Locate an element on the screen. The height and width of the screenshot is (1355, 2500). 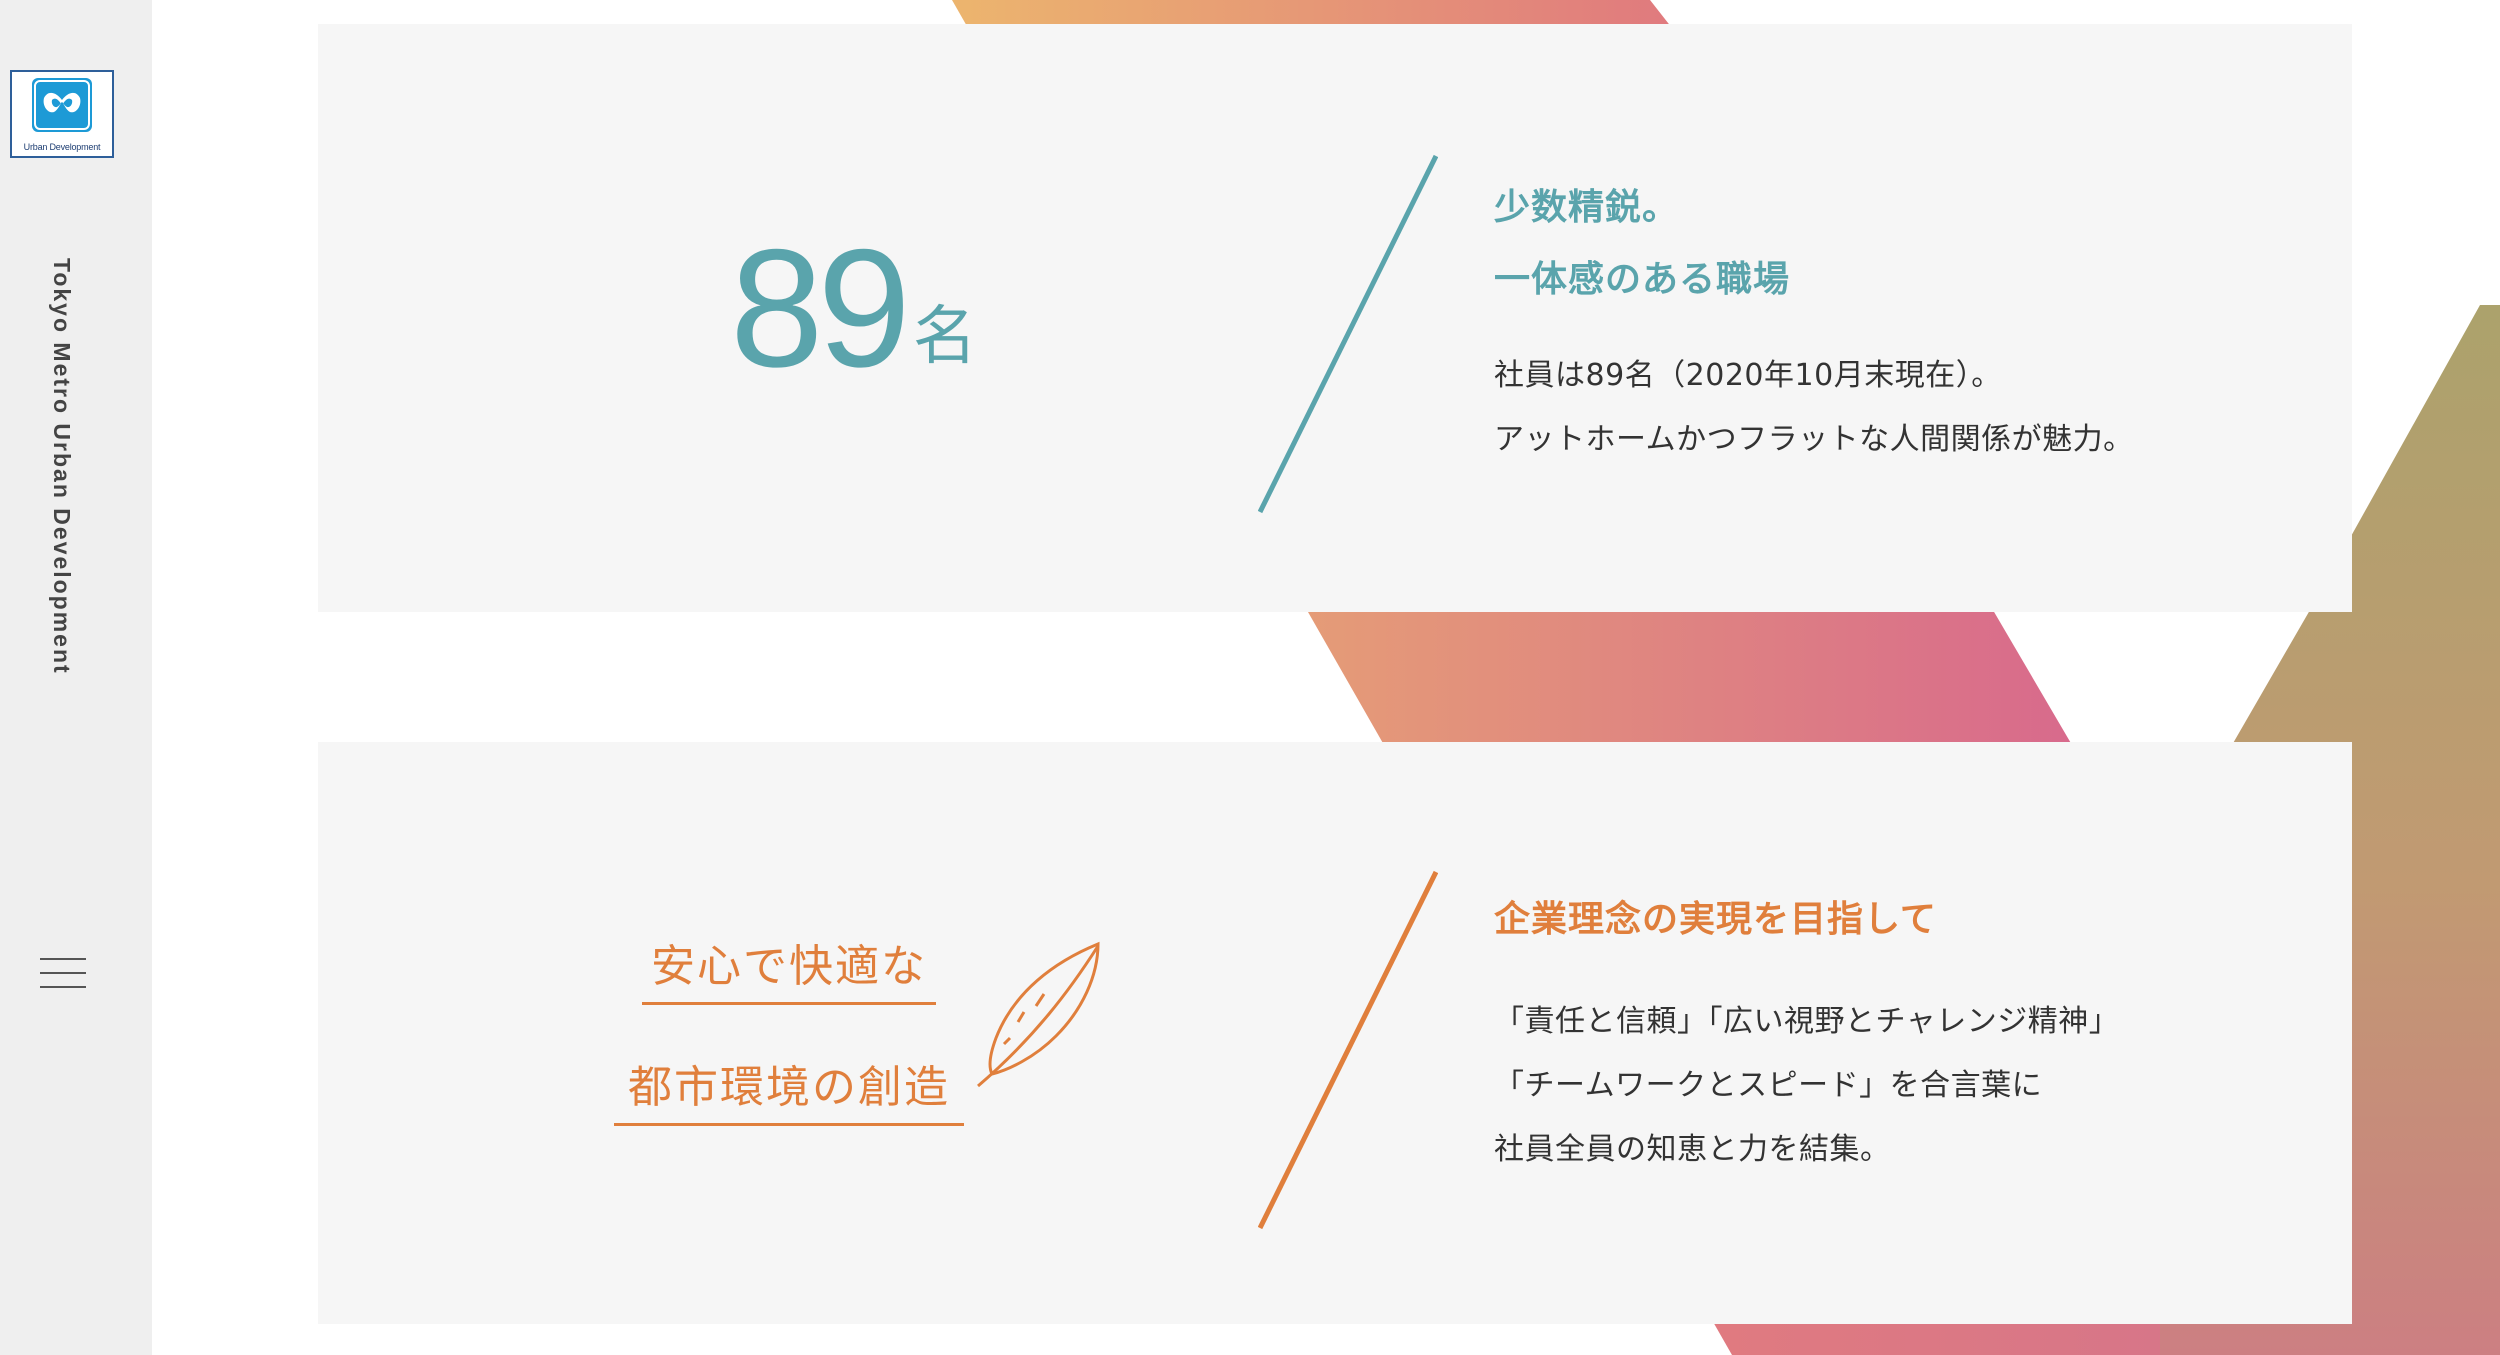
motto-line: 安心で快適な is located at coordinates (789, 967).